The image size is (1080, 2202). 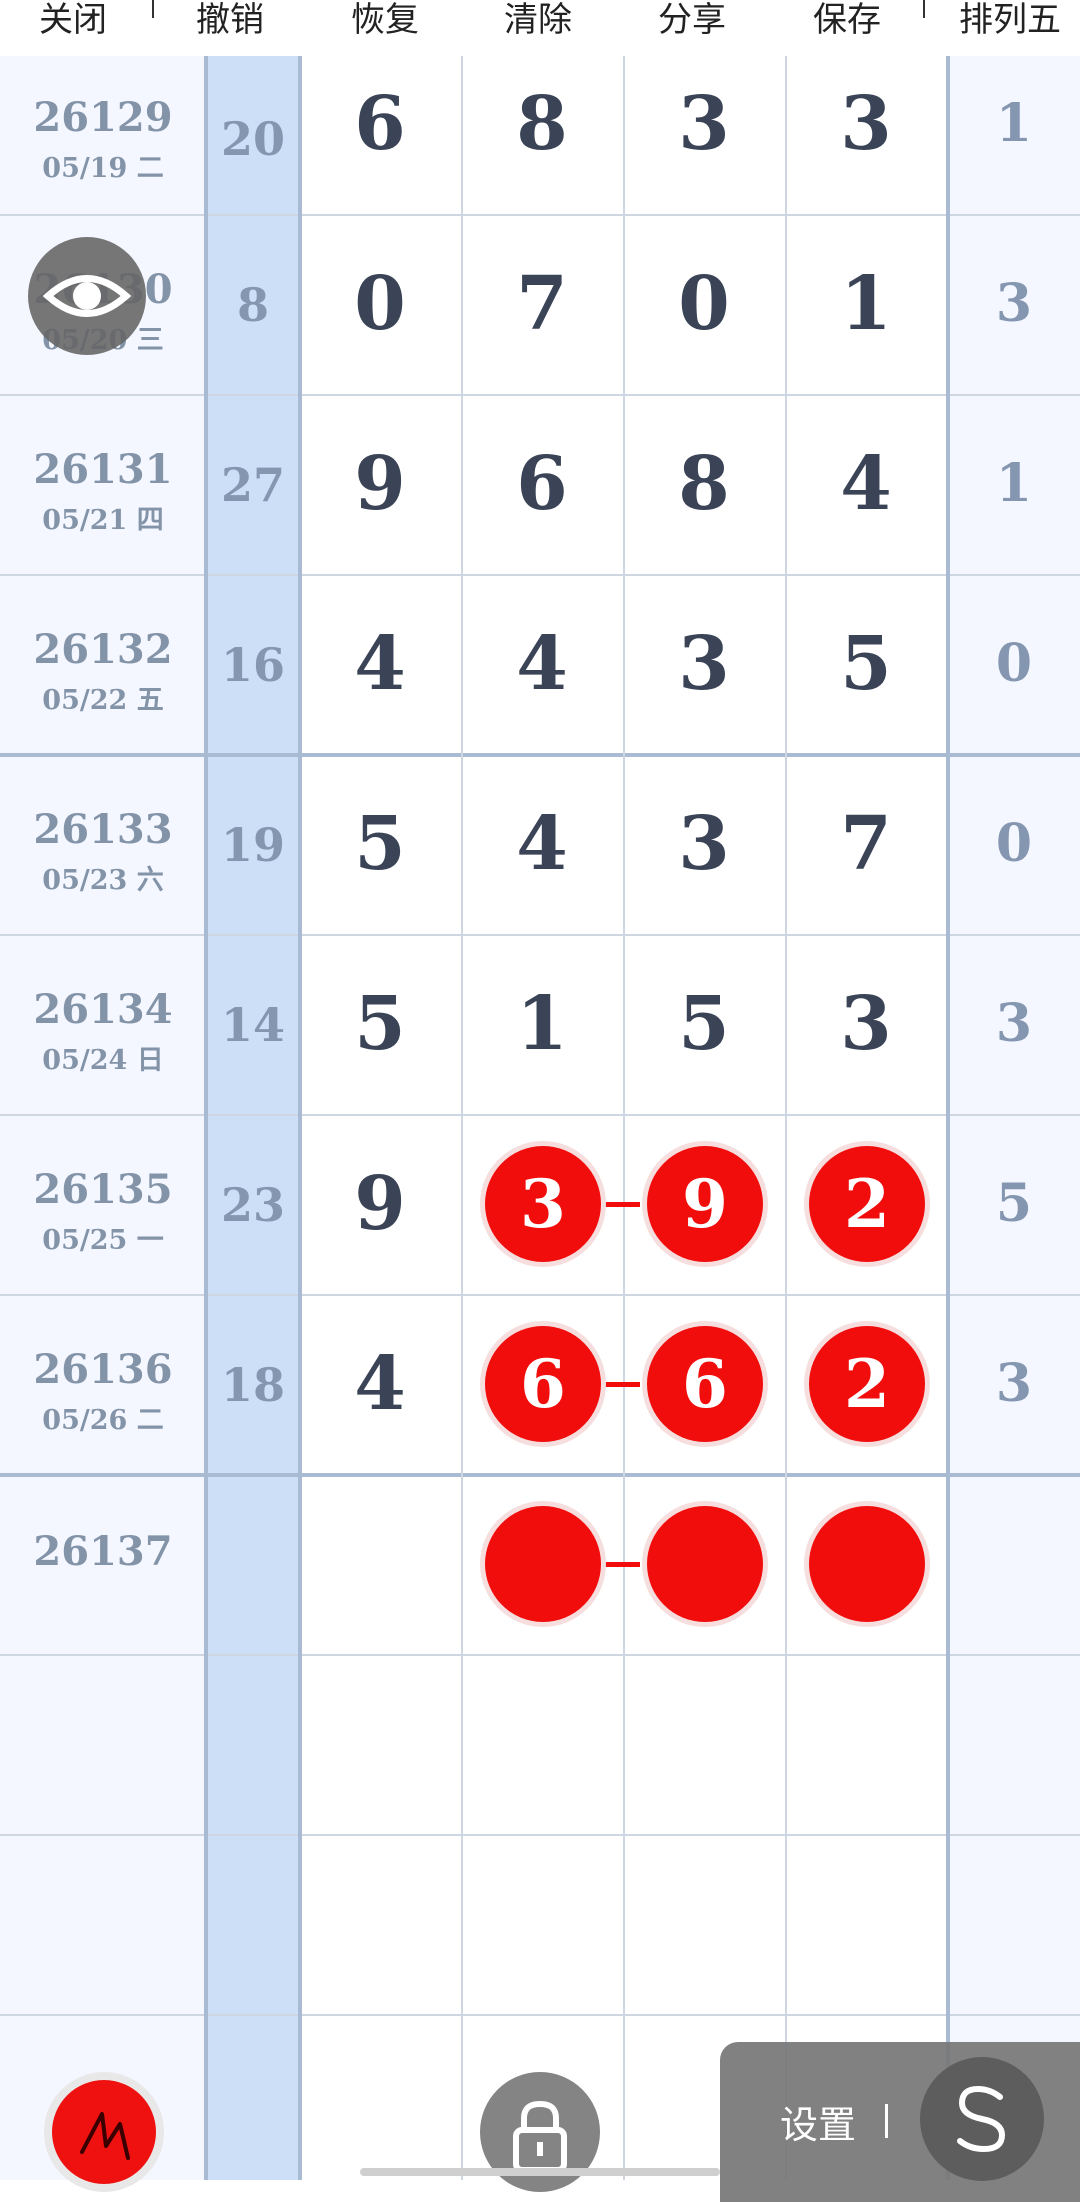 I want to click on red-ball: 9, so click(x=705, y=1204).